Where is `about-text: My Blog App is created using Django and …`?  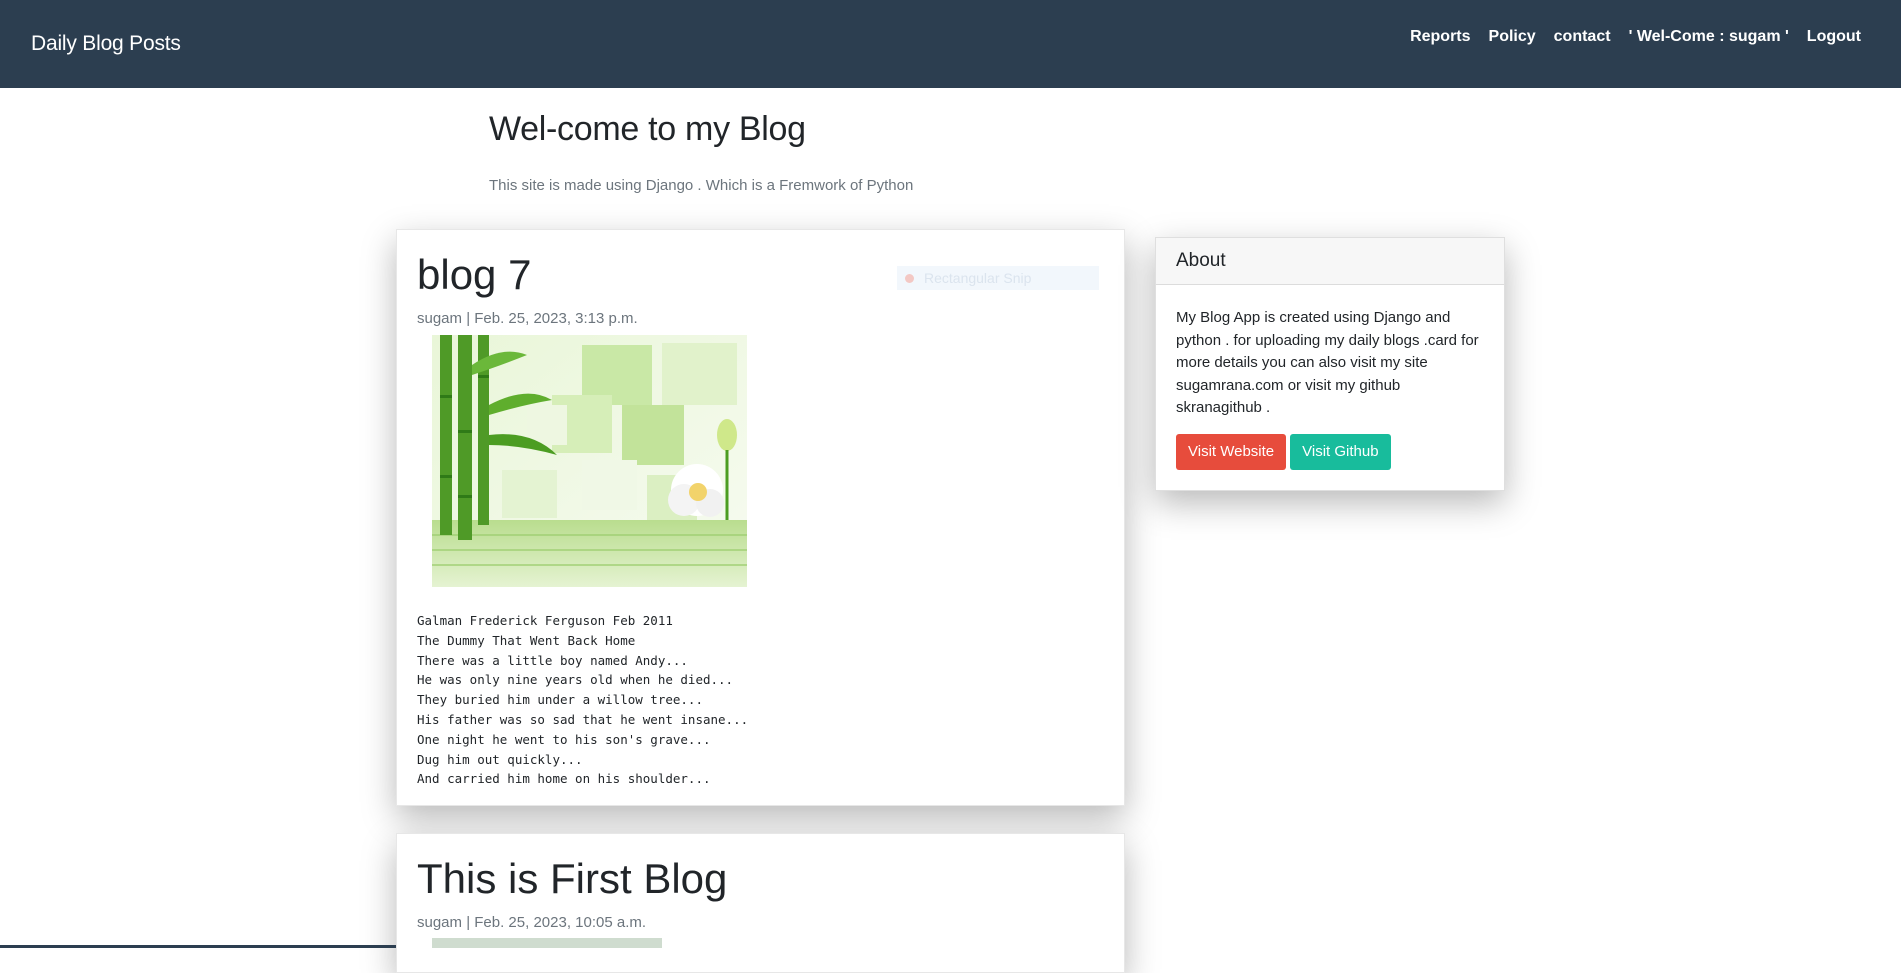 about-text: My Blog App is created using Django and … is located at coordinates (1327, 363).